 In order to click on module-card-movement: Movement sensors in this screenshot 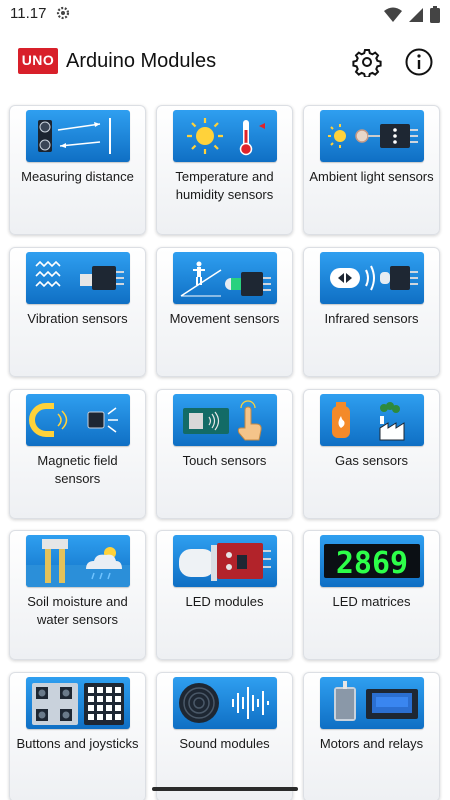, I will do `click(224, 312)`.